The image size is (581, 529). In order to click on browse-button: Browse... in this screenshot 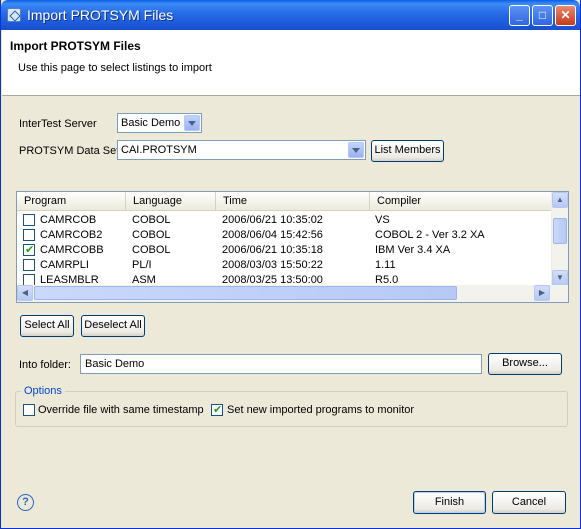, I will do `click(525, 364)`.